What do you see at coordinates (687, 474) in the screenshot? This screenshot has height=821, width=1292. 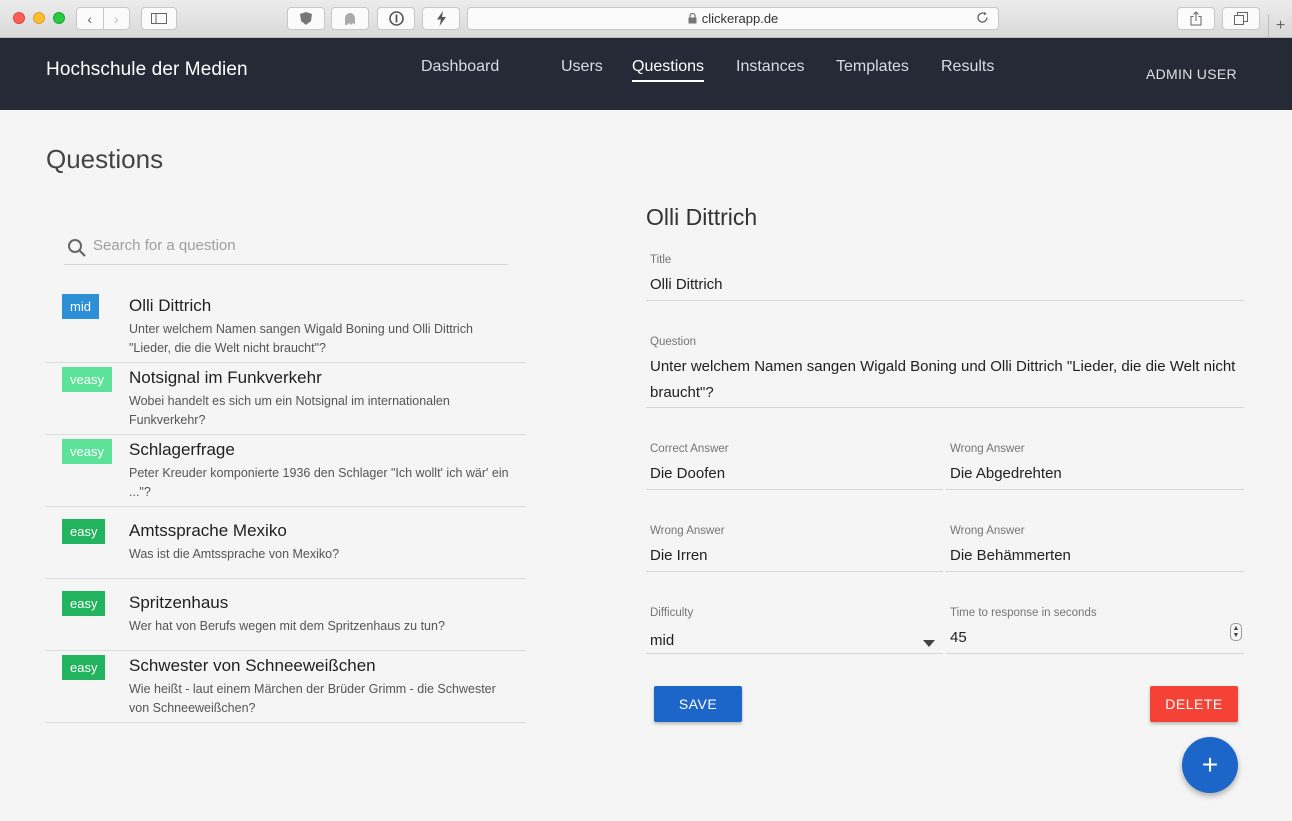 I see `correct-answer-input: Die Doofen` at bounding box center [687, 474].